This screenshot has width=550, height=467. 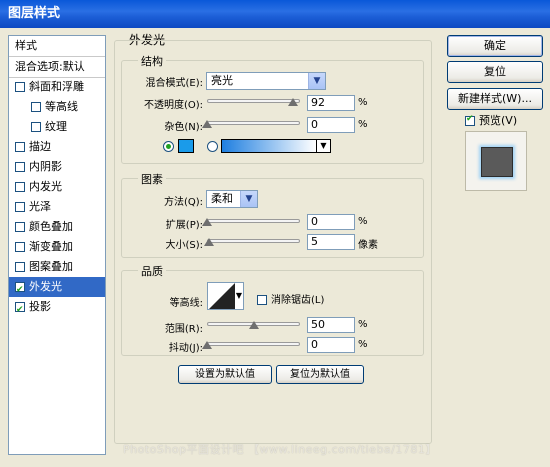 I want to click on chevron-down-icon: ▼, so click(x=316, y=81).